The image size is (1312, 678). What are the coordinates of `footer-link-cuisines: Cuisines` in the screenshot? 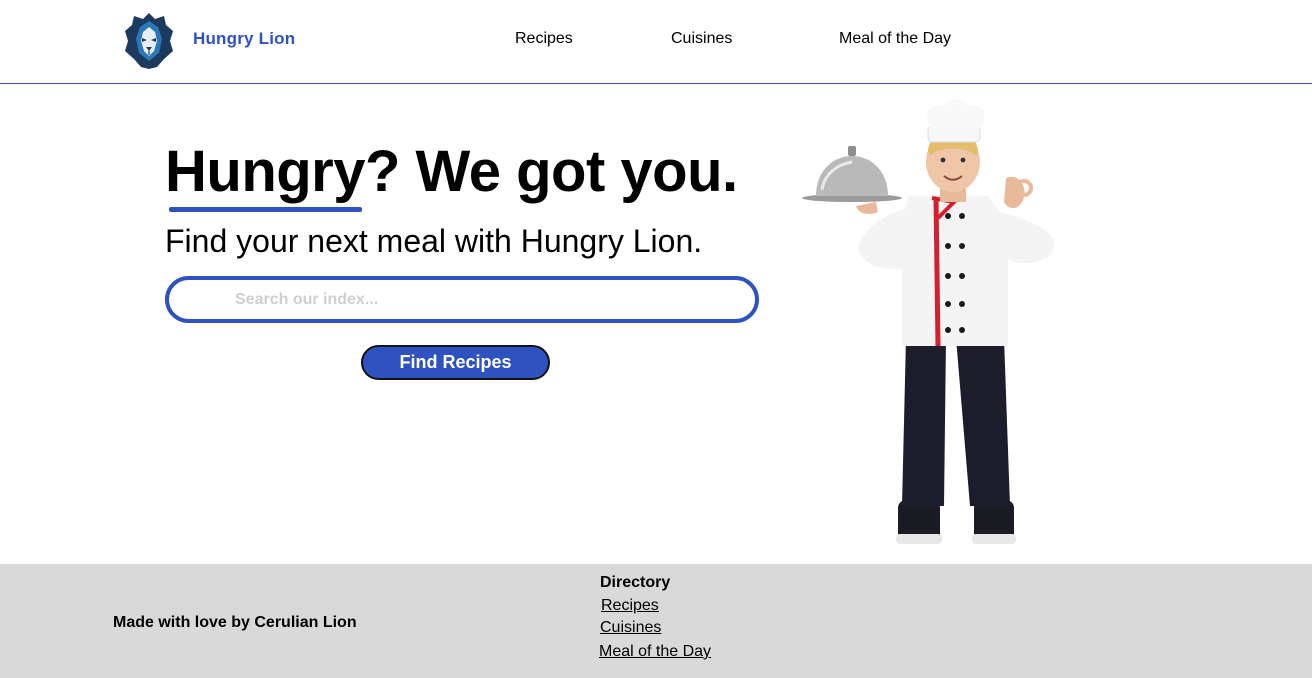 It's located at (630, 628).